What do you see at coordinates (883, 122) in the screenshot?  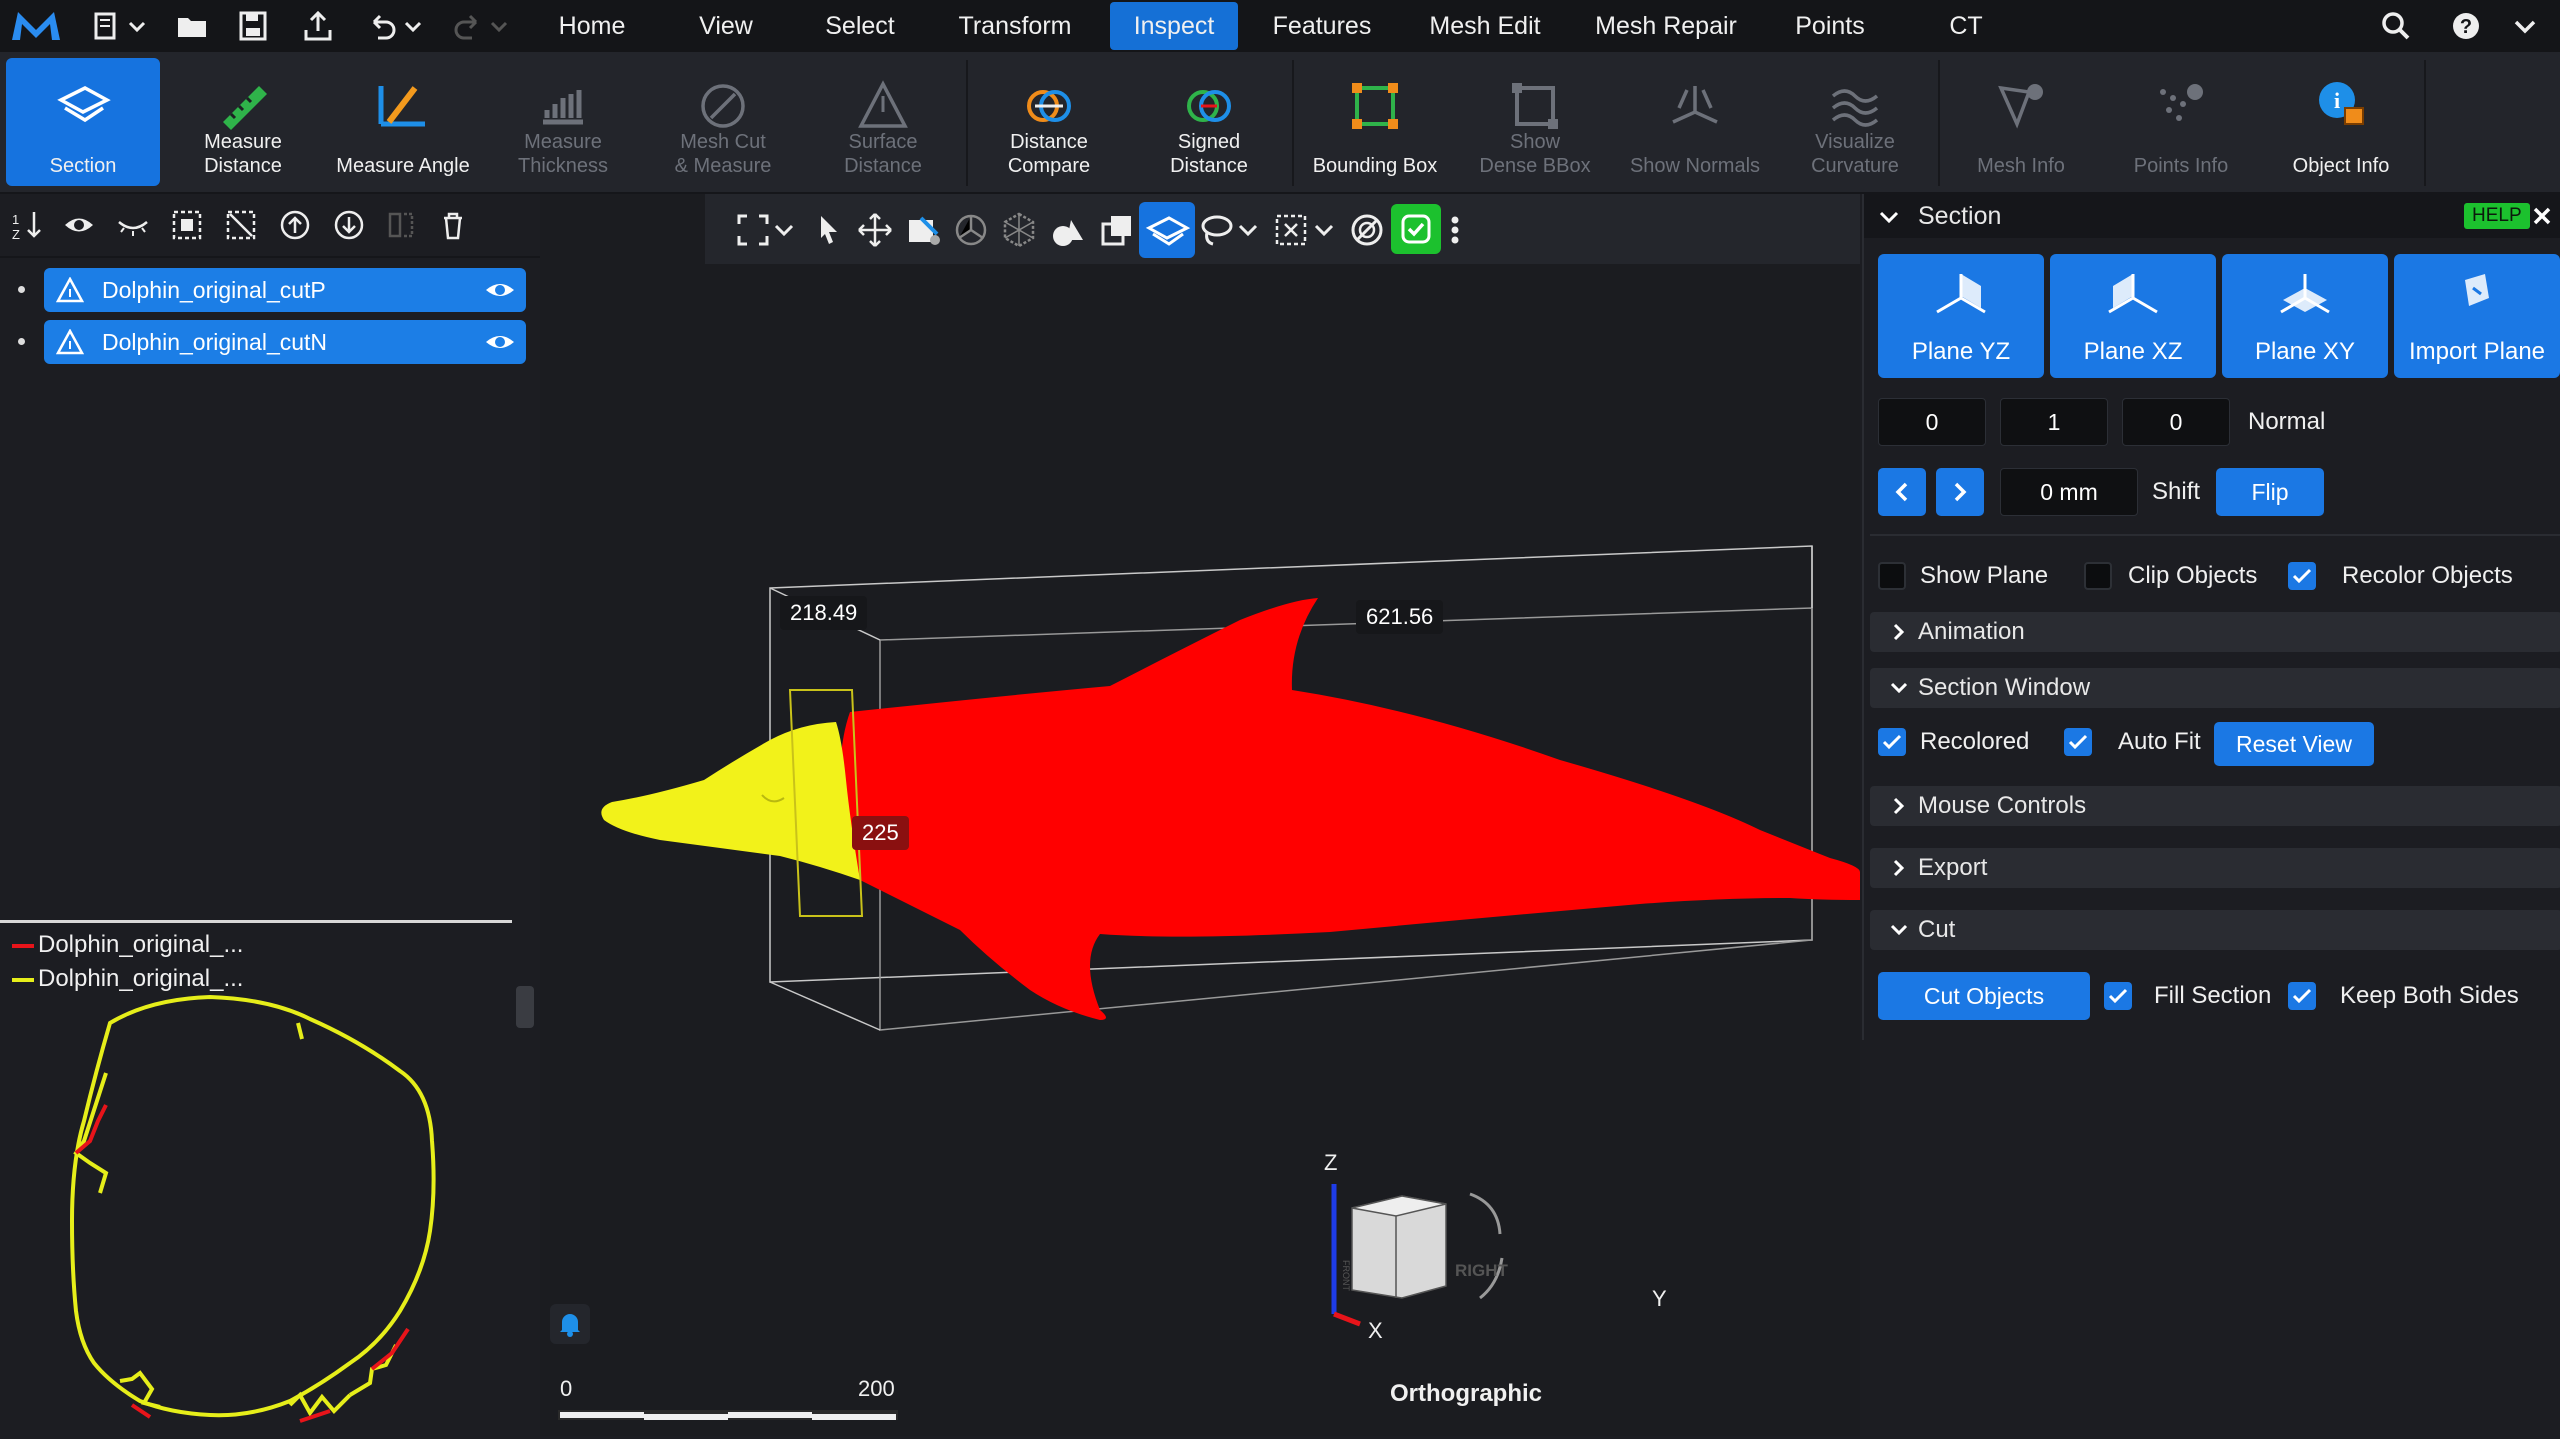 I see `surface-distance-button: Surface Distance` at bounding box center [883, 122].